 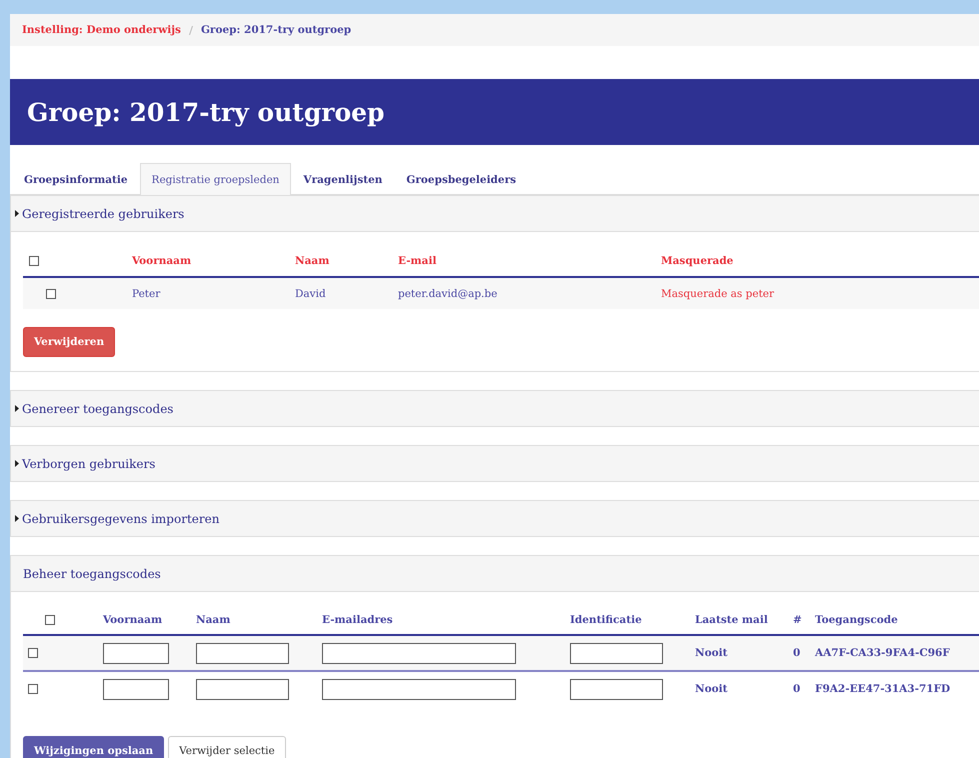 I want to click on access-code: F9A2-EE47-31A3-71FD, so click(x=882, y=689).